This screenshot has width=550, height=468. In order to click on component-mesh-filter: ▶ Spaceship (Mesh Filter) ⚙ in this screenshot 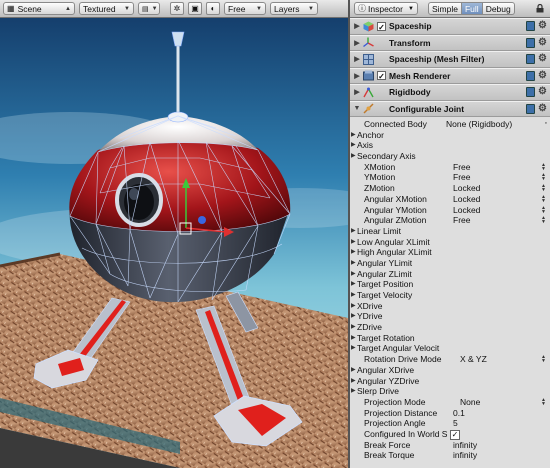, I will do `click(450, 59)`.